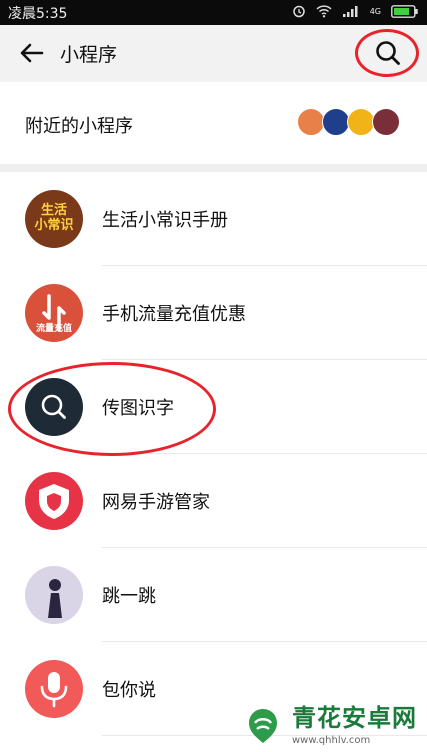  What do you see at coordinates (112, 409) in the screenshot?
I see `highlight-circle-item` at bounding box center [112, 409].